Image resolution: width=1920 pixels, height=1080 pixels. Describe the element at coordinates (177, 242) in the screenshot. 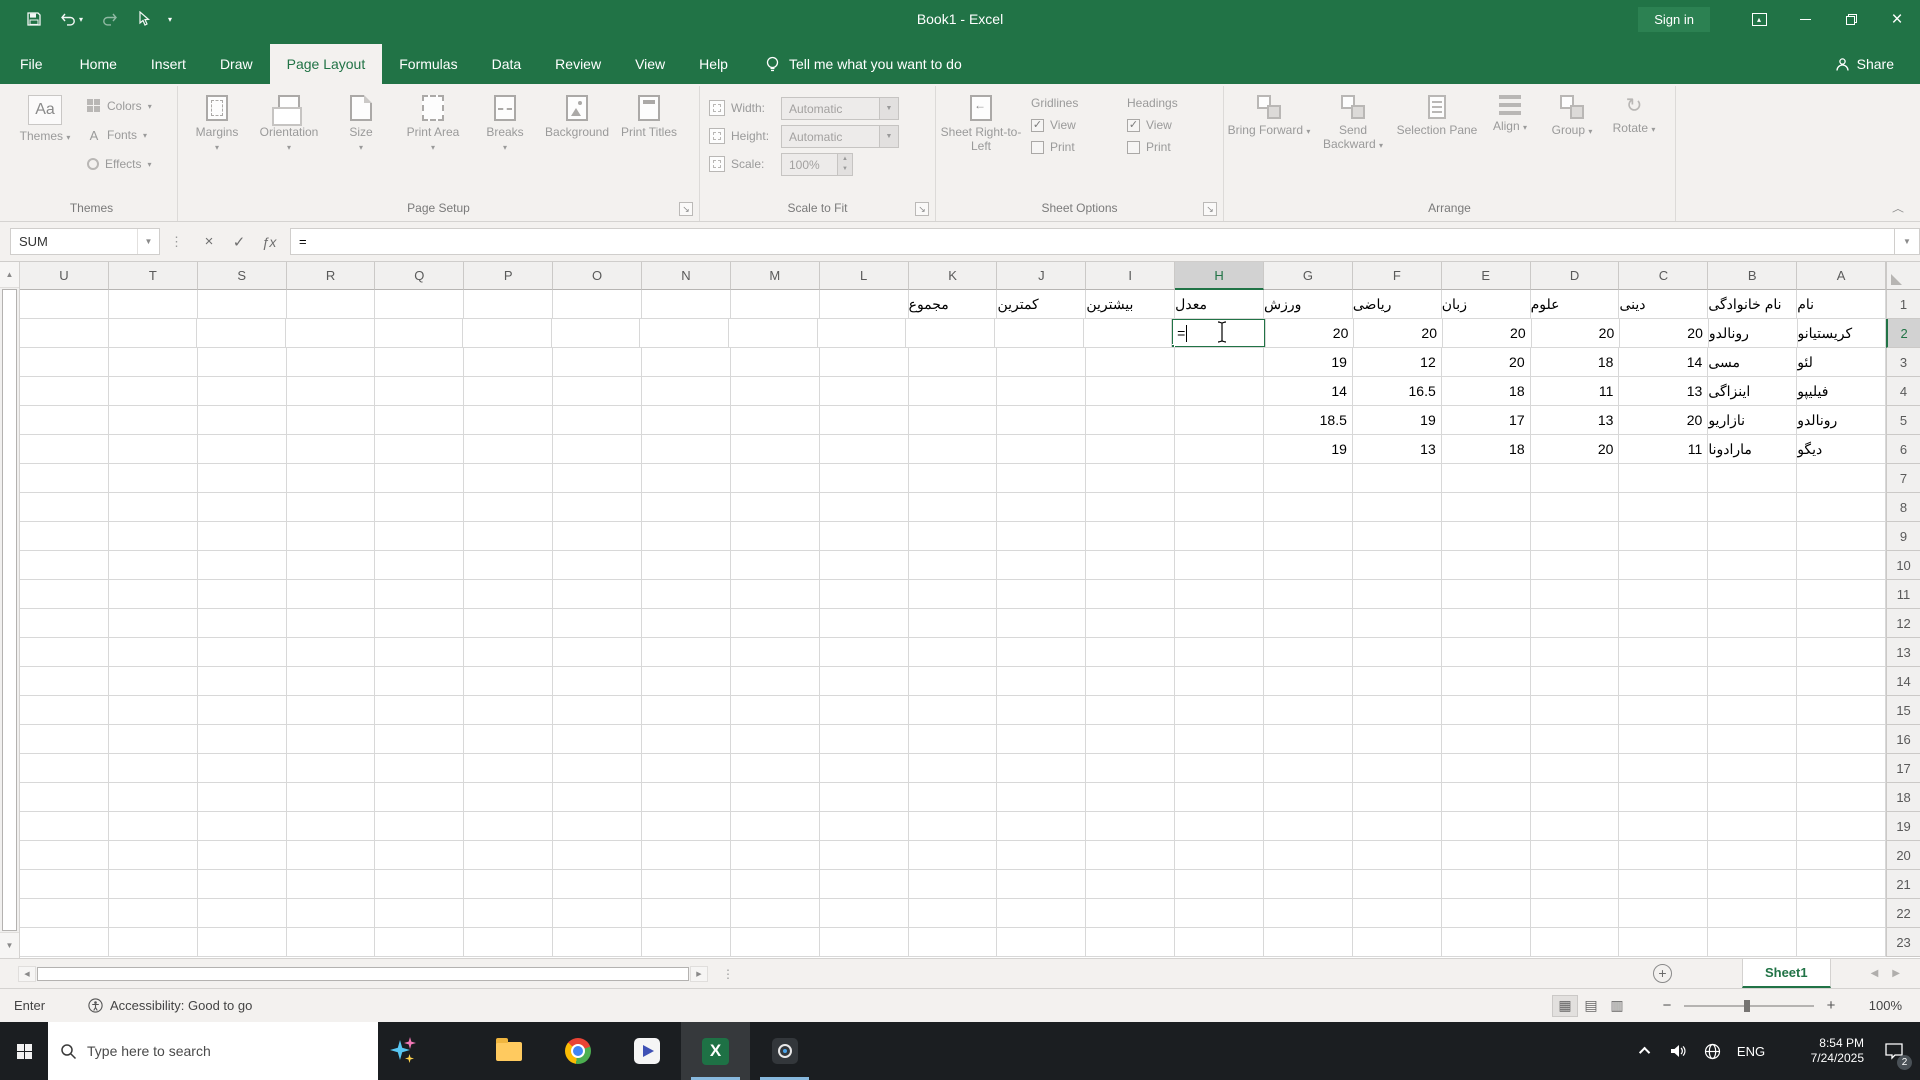

I see `formula-bar-grip: ⋮` at that location.